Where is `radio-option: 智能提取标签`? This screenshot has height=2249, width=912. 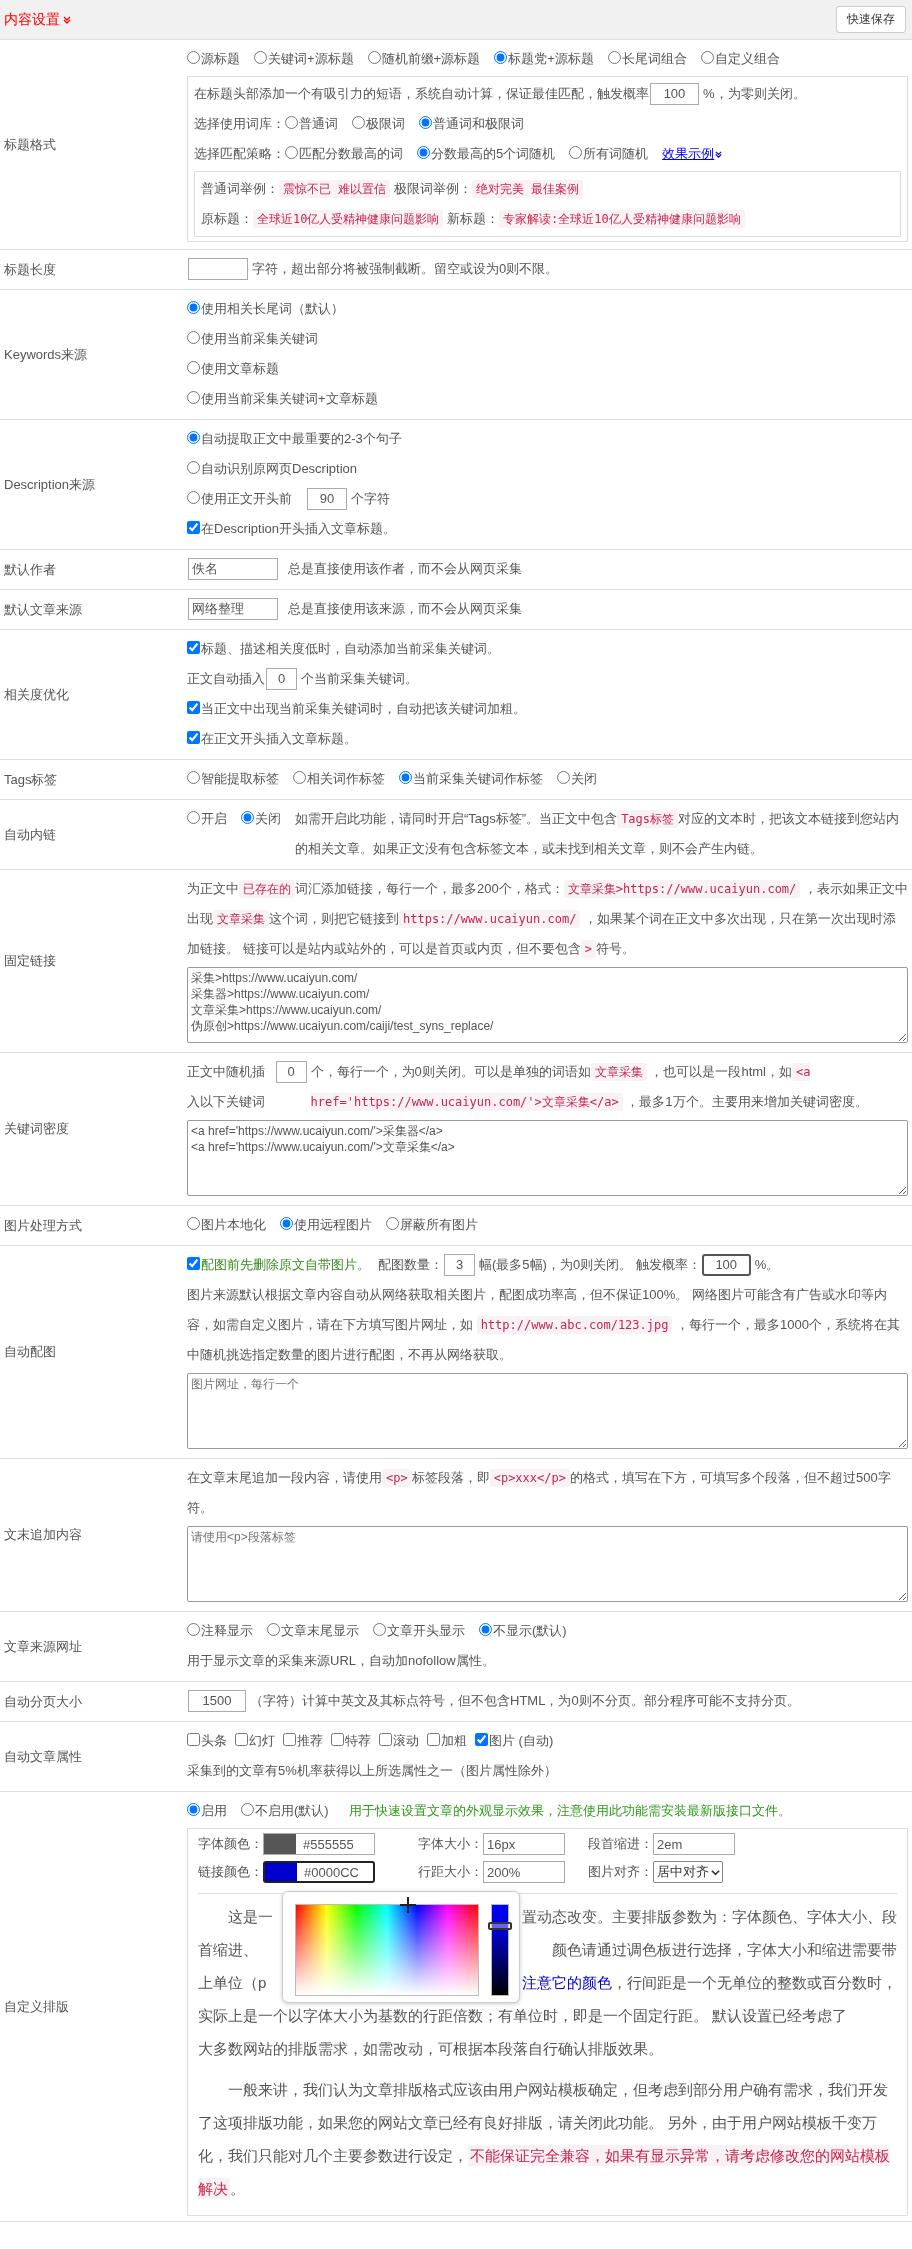 radio-option: 智能提取标签 is located at coordinates (233, 779).